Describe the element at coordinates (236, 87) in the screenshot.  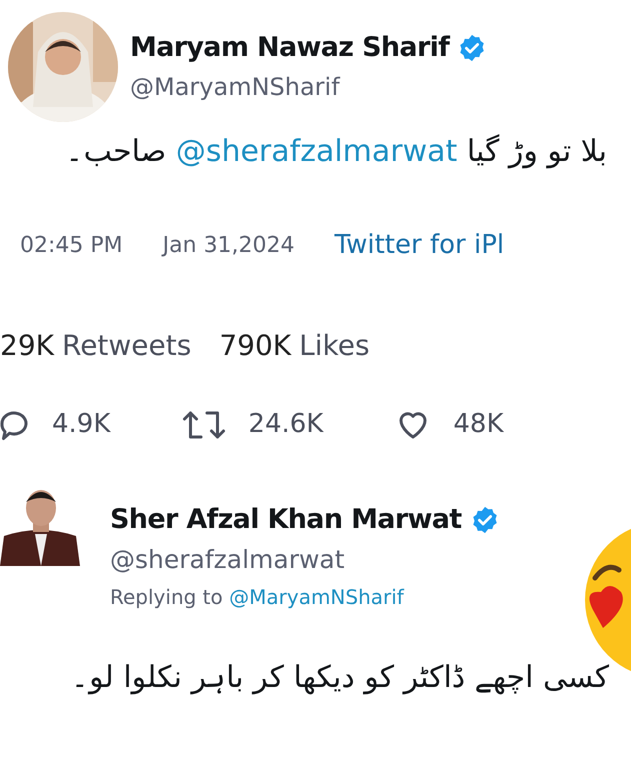
I see `author-handle: @MaryamNSharif` at that location.